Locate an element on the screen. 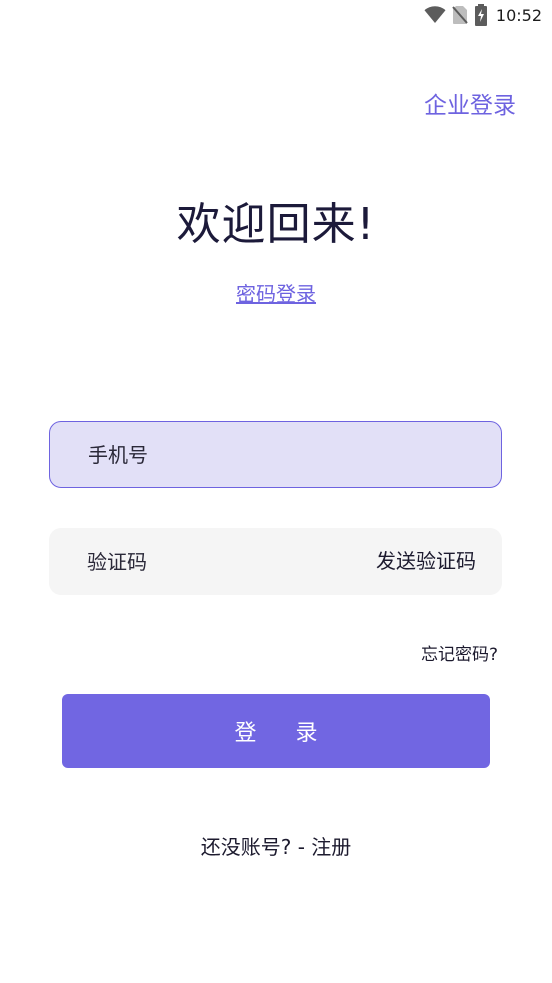 Image resolution: width=552 pixels, height=983 pixels. status-bar: 10:52 is located at coordinates (276, 16).